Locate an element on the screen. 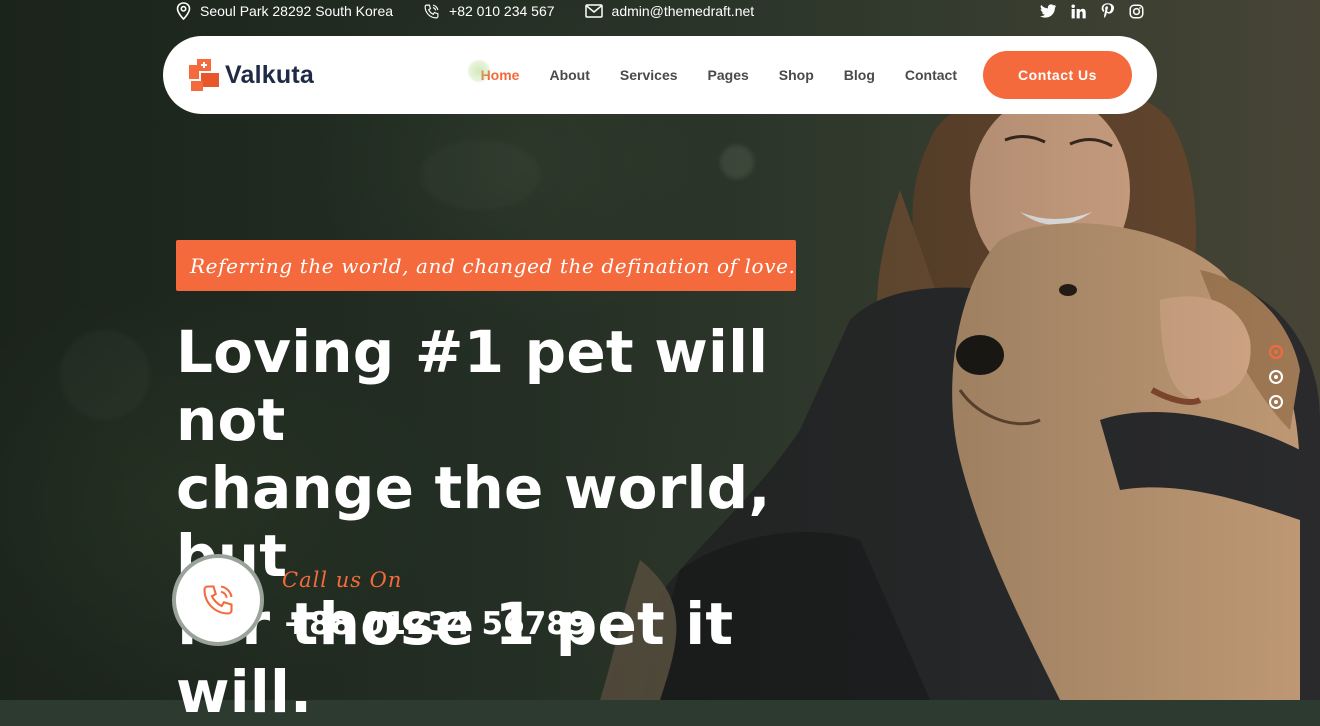  call-phone-number: +88 01234 56789 is located at coordinates (436, 624).